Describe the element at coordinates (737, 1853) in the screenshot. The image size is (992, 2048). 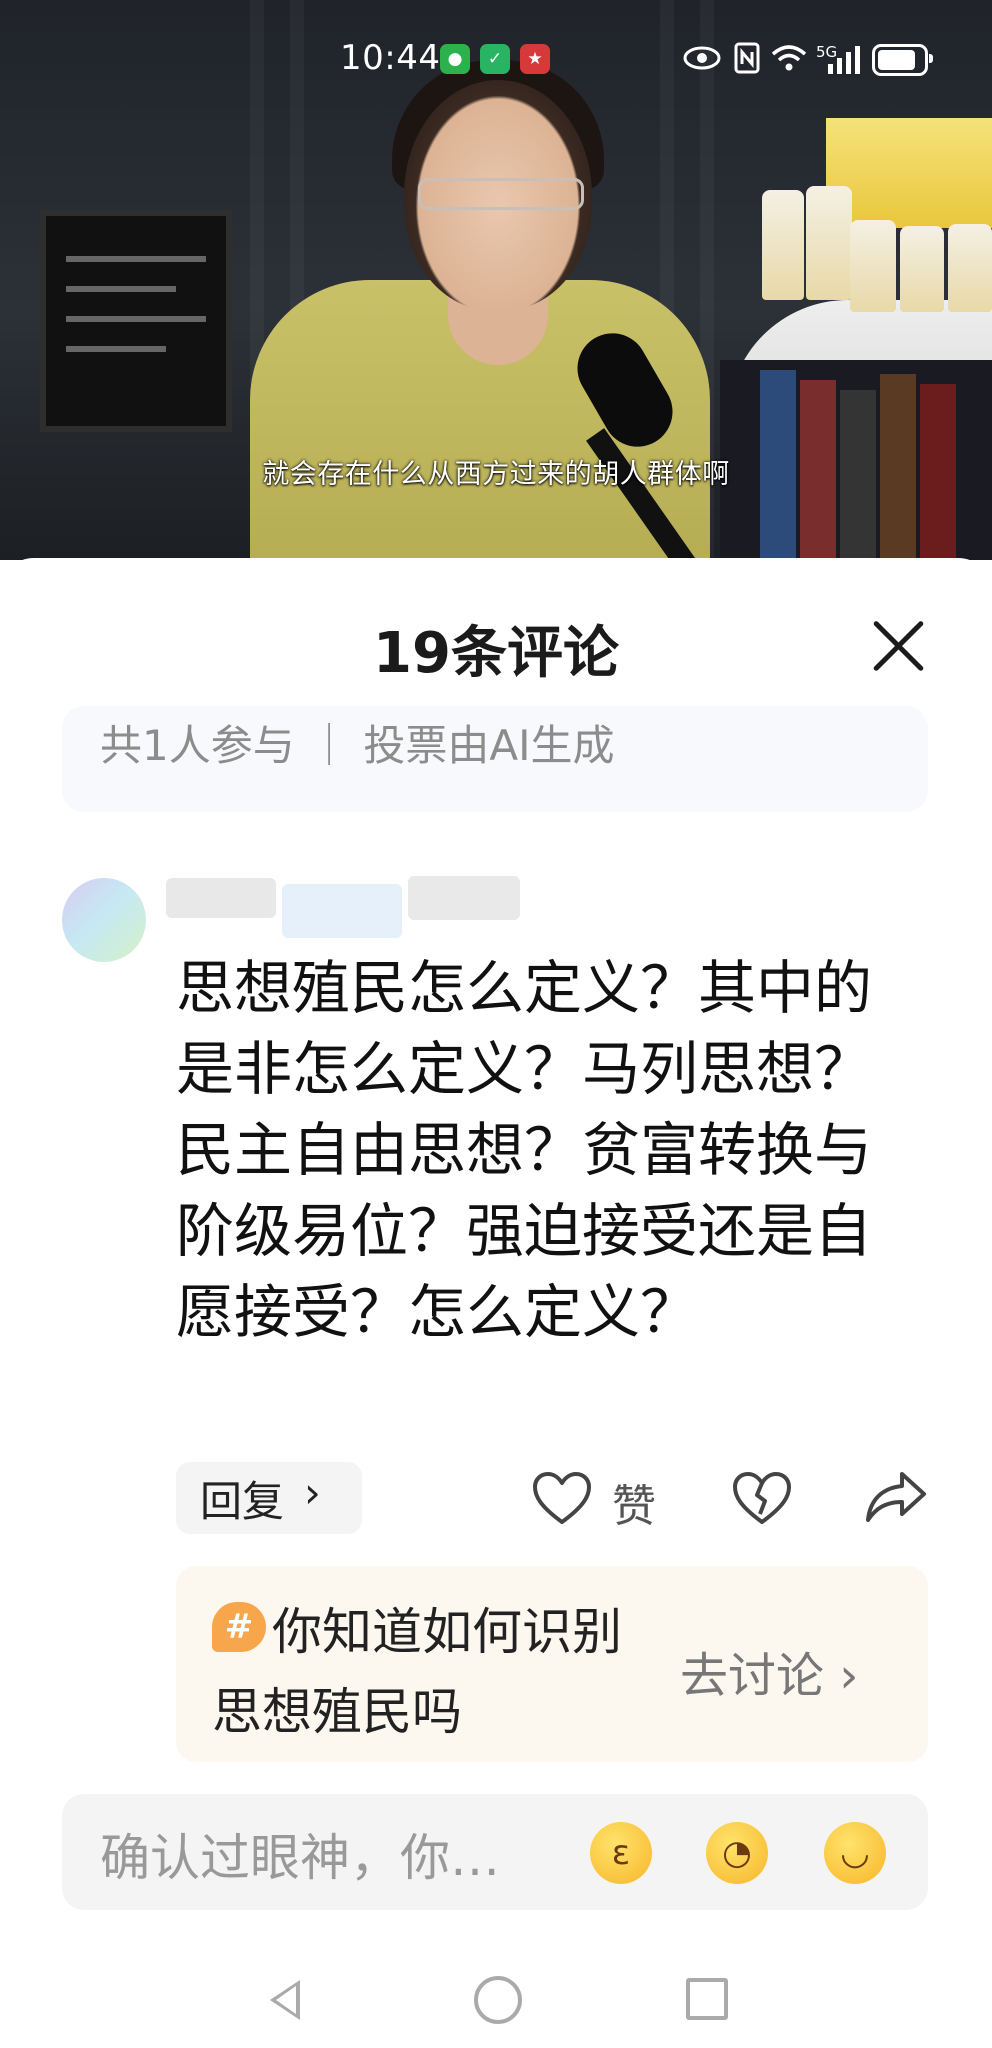
I see `sparkle-smirk-emoji-icon: ◔` at that location.